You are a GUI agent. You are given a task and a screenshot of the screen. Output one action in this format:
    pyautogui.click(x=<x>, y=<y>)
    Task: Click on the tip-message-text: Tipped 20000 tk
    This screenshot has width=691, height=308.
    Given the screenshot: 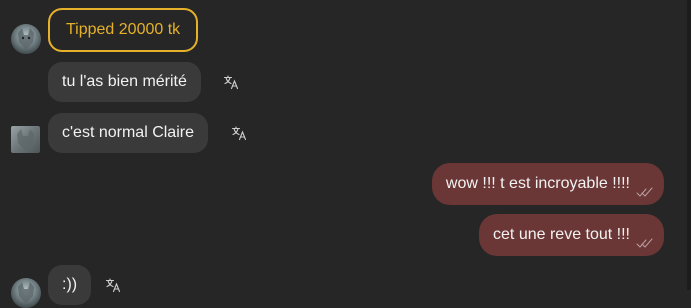 What is the action you would take?
    pyautogui.click(x=123, y=29)
    